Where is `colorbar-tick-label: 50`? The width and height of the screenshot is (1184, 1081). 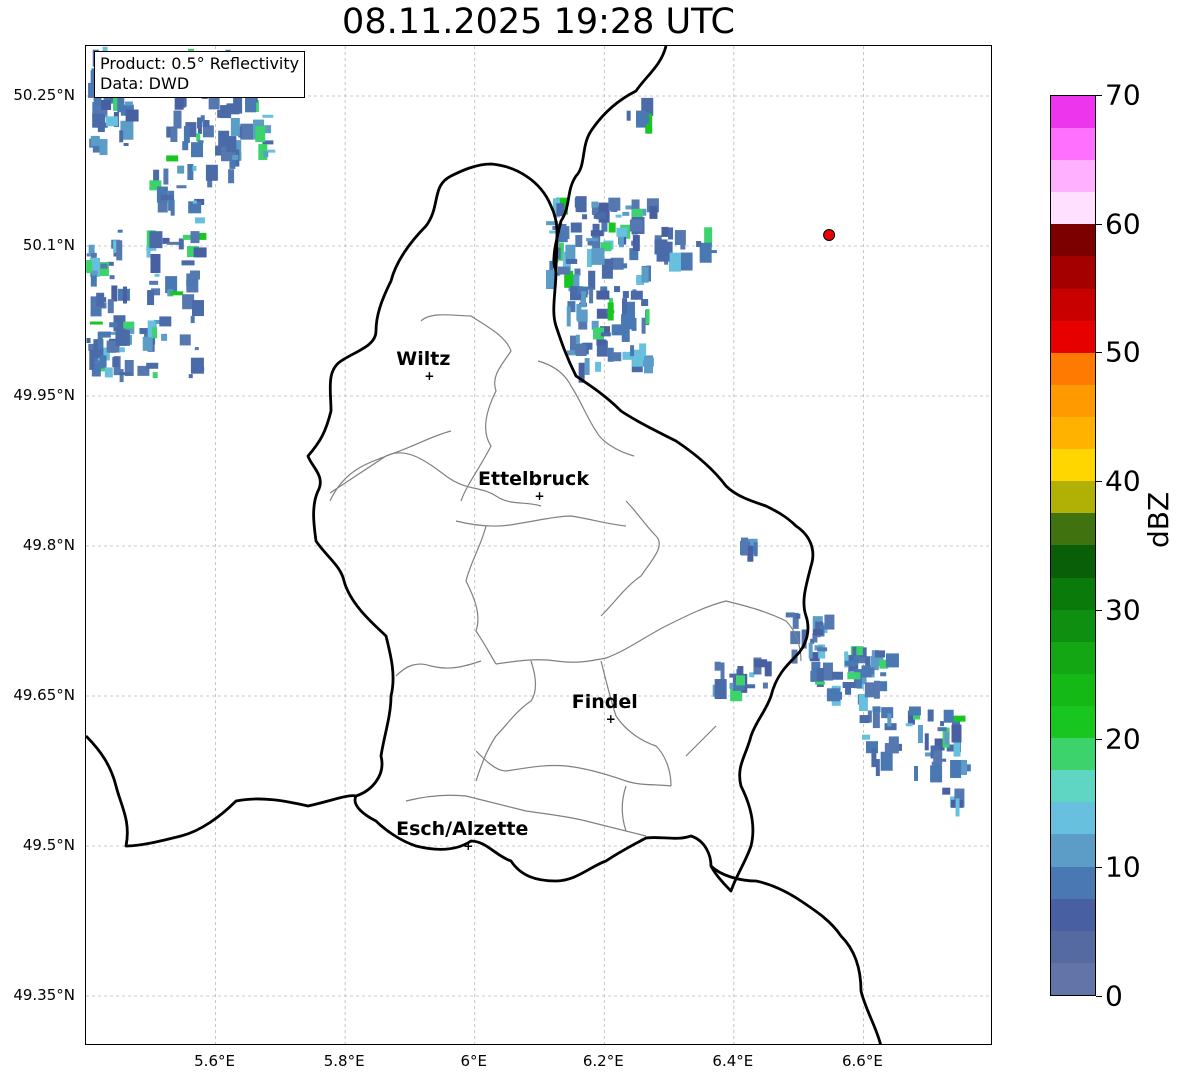 colorbar-tick-label: 50 is located at coordinates (1123, 352).